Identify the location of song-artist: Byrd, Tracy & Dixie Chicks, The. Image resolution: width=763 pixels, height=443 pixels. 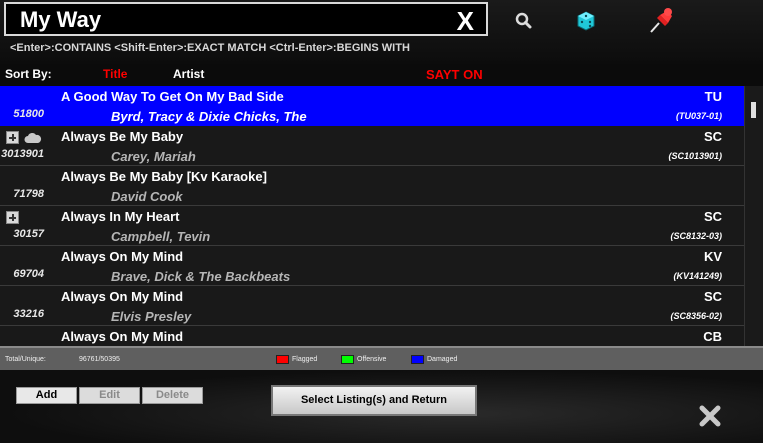
(209, 116).